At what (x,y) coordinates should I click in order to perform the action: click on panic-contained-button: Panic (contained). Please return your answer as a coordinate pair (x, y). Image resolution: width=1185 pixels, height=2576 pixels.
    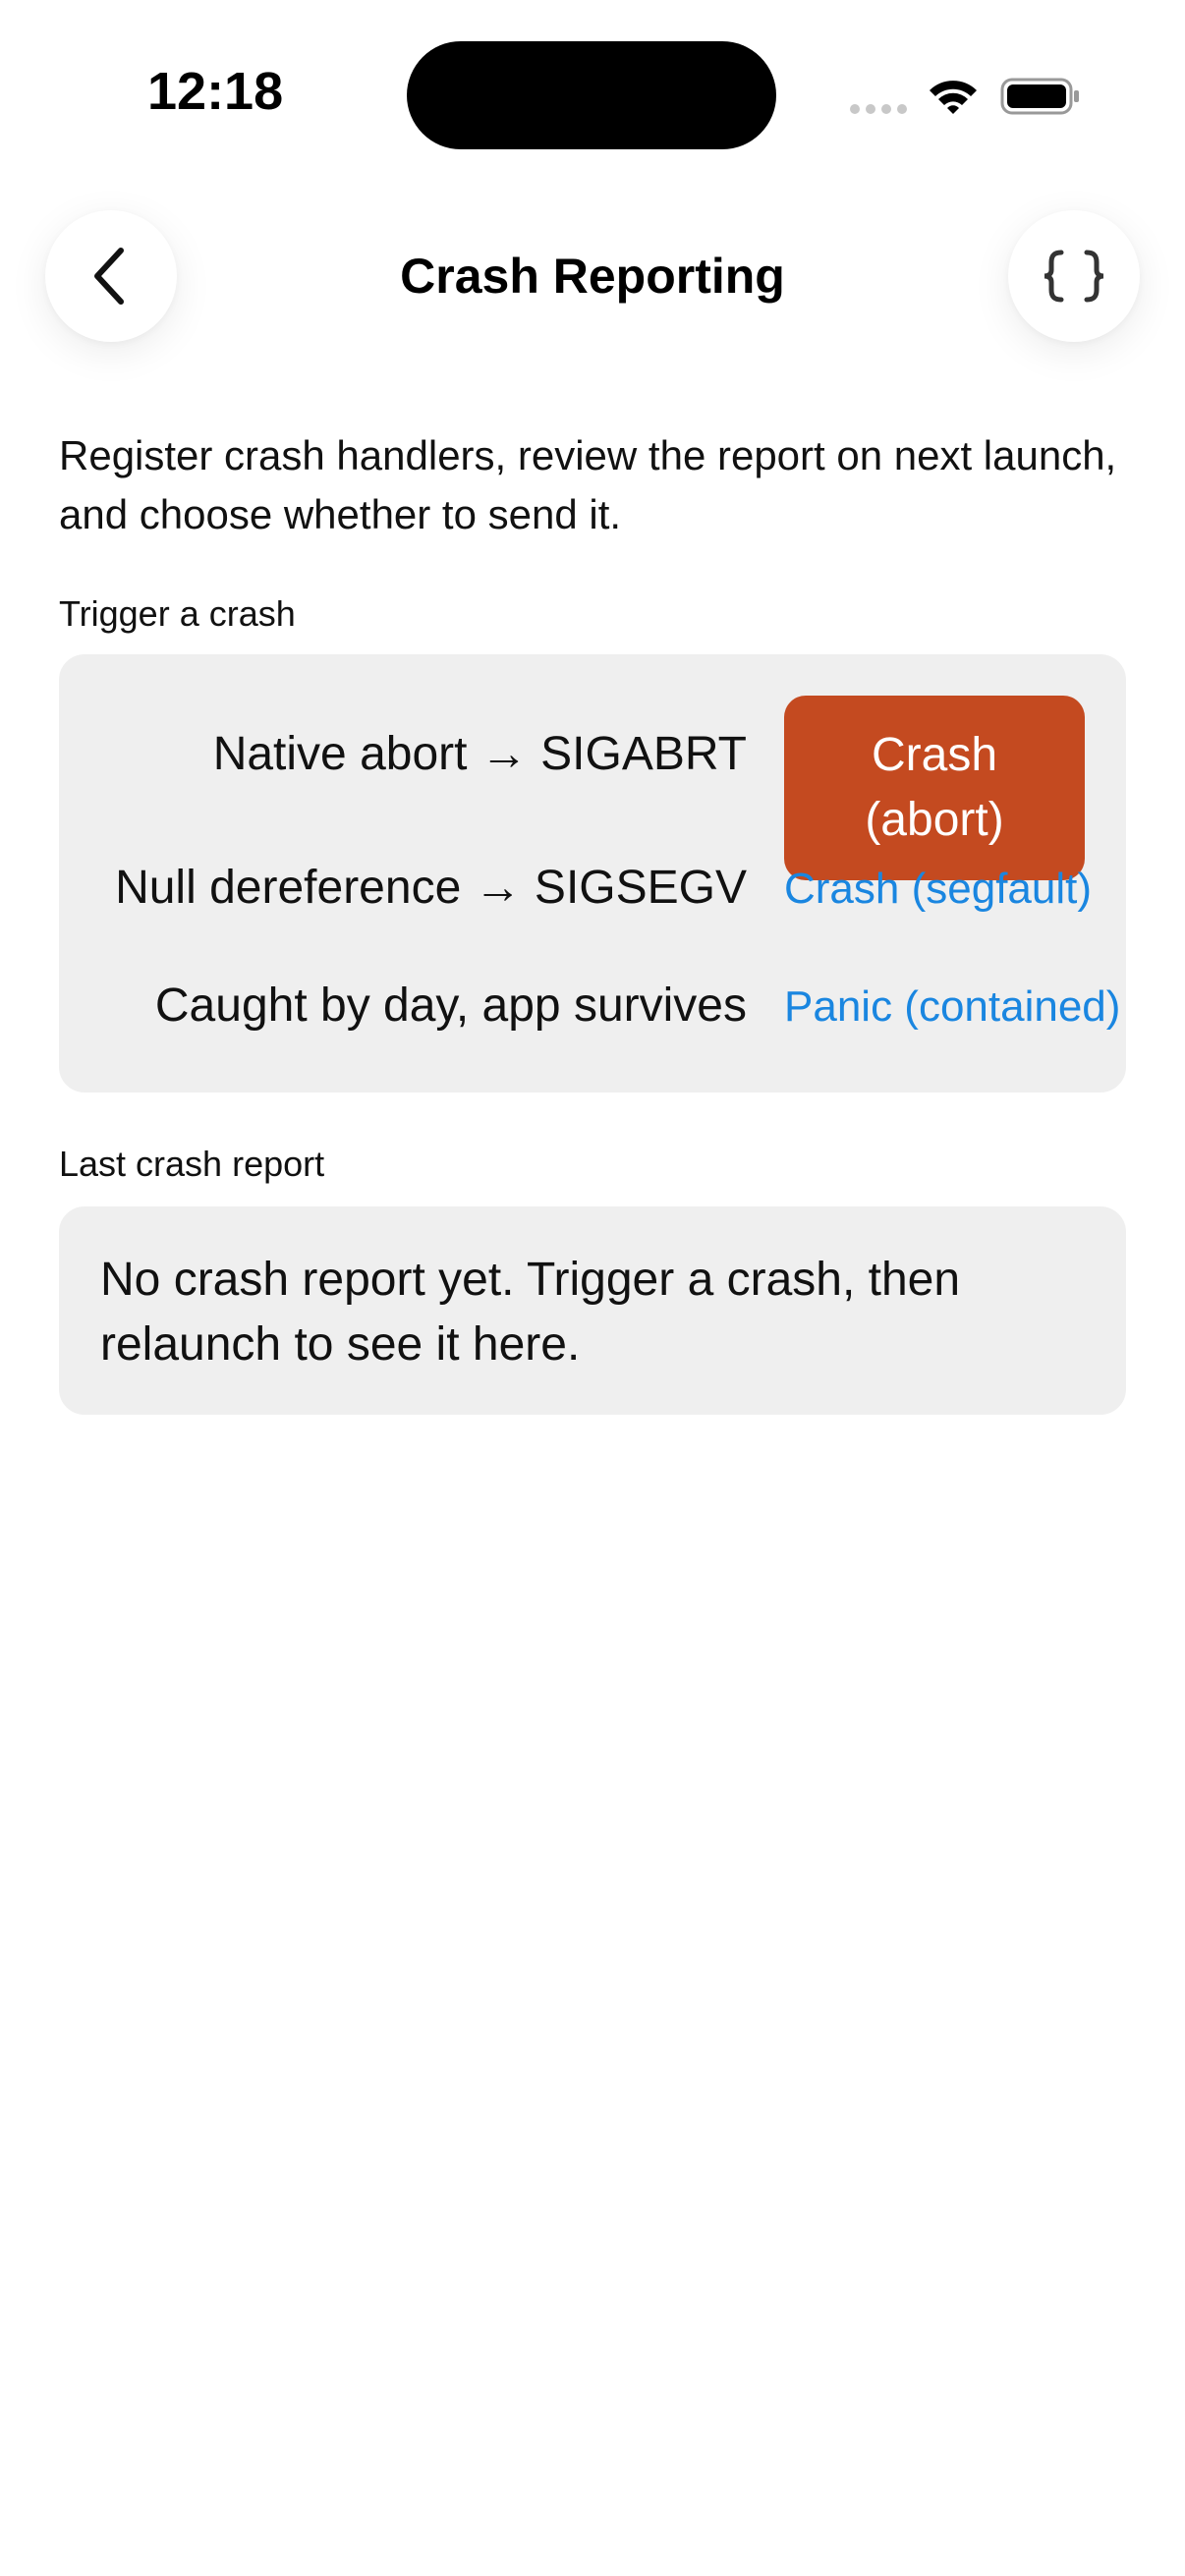
    Looking at the image, I should click on (952, 1007).